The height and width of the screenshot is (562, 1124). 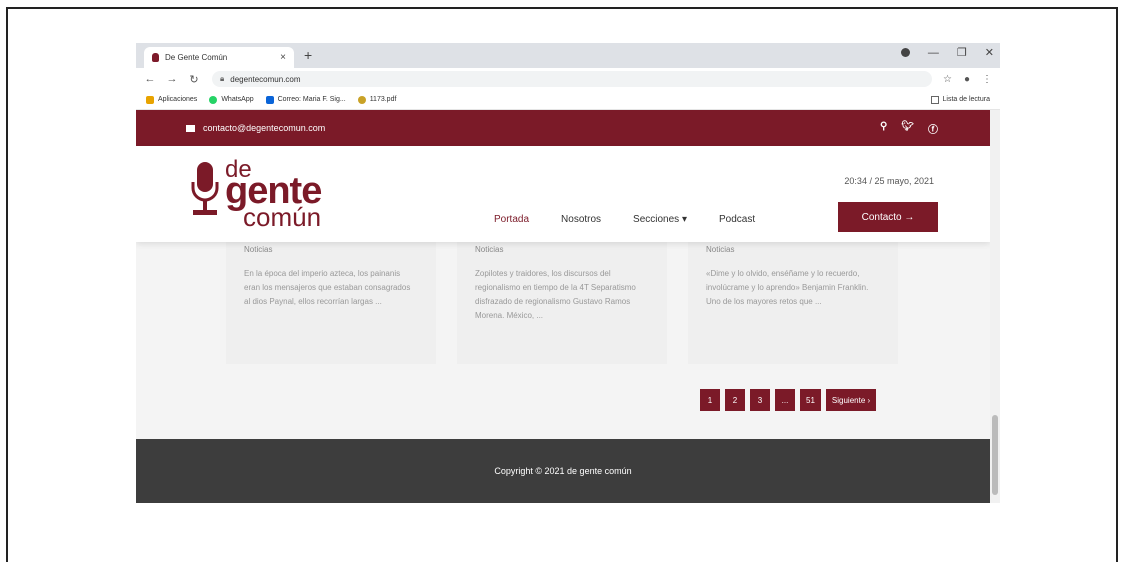 I want to click on record-icon, so click(x=905, y=52).